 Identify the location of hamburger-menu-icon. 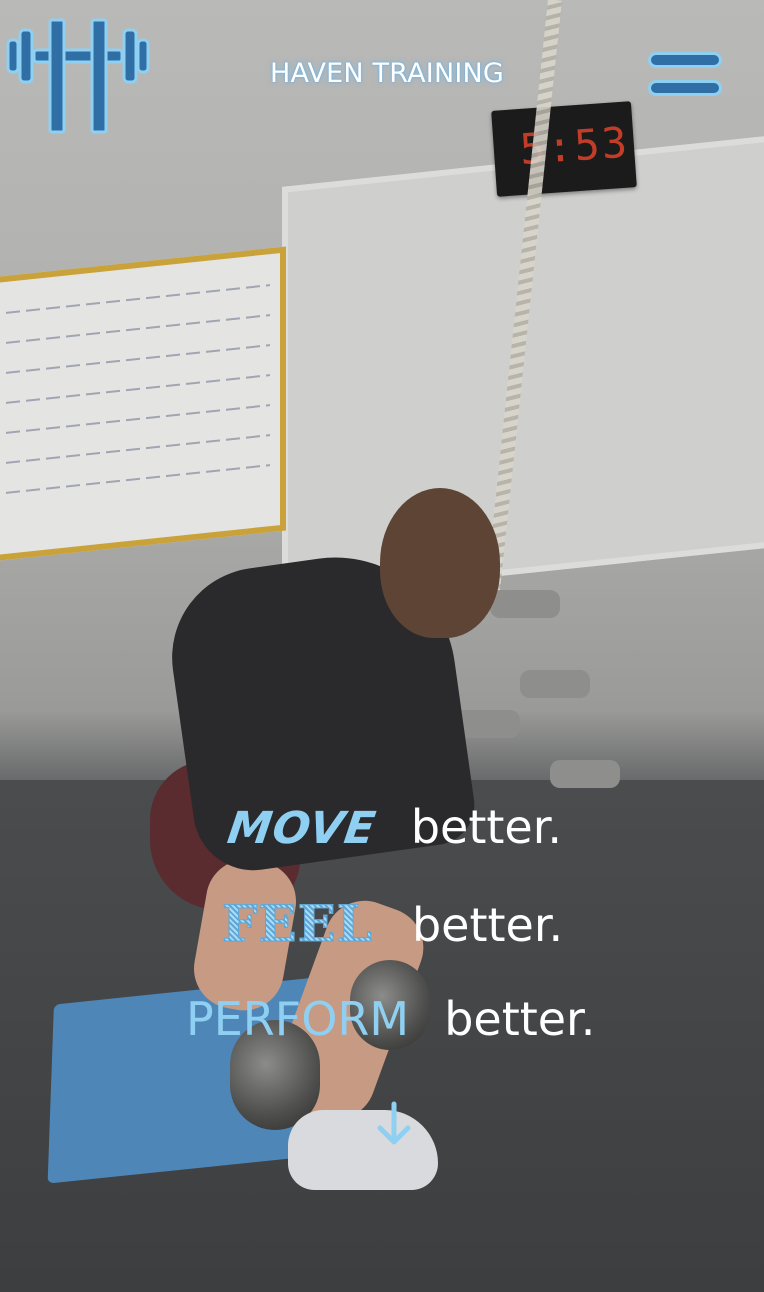
(687, 75).